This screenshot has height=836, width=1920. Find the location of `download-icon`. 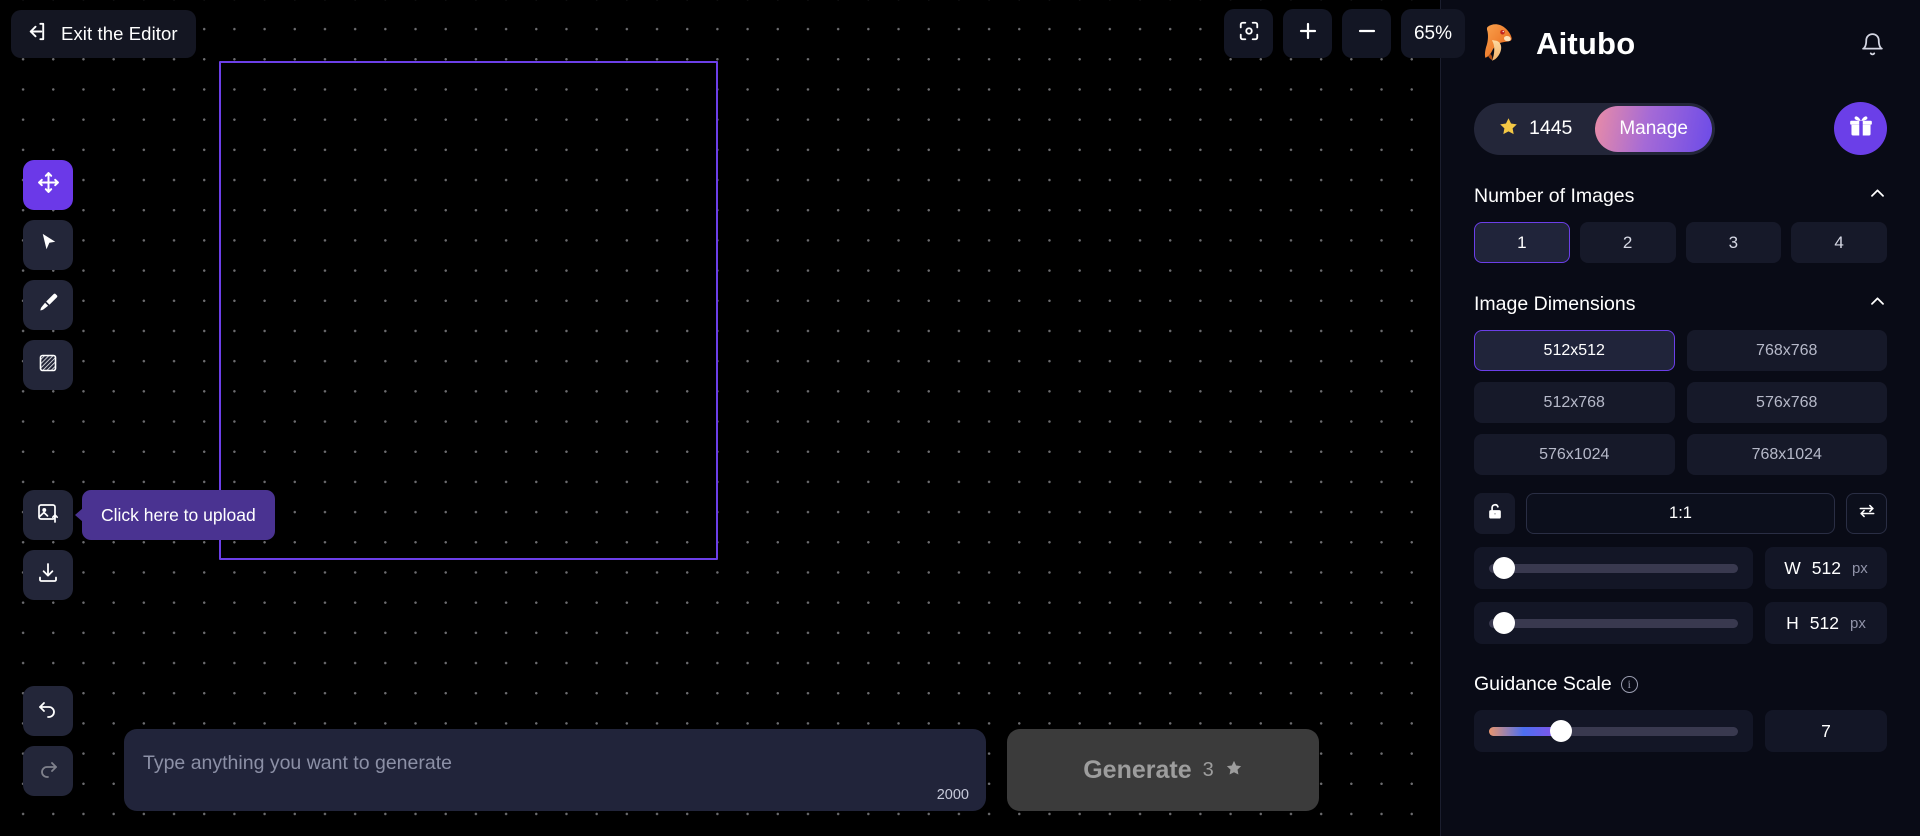

download-icon is located at coordinates (48, 575).